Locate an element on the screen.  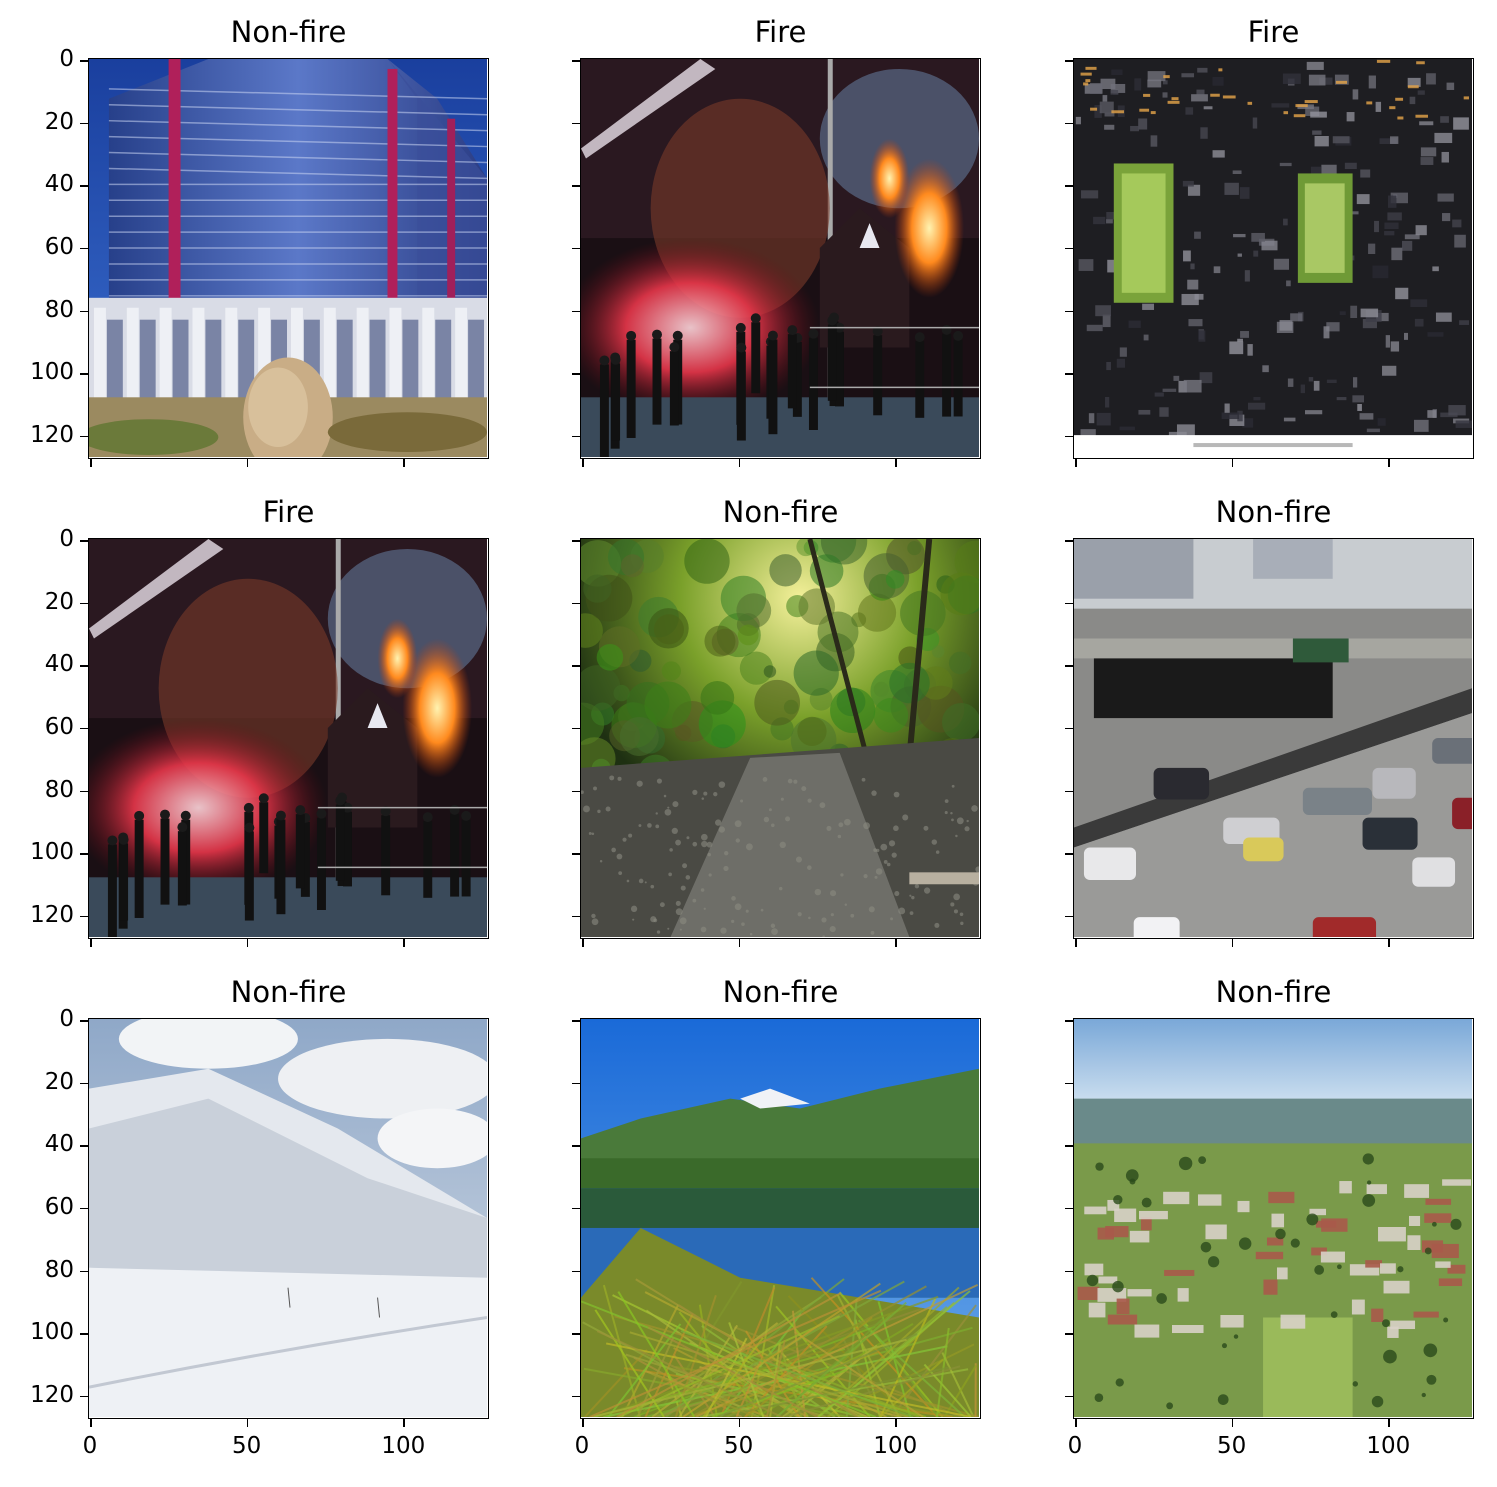
panel-image-office-building is located at coordinates (288, 258).